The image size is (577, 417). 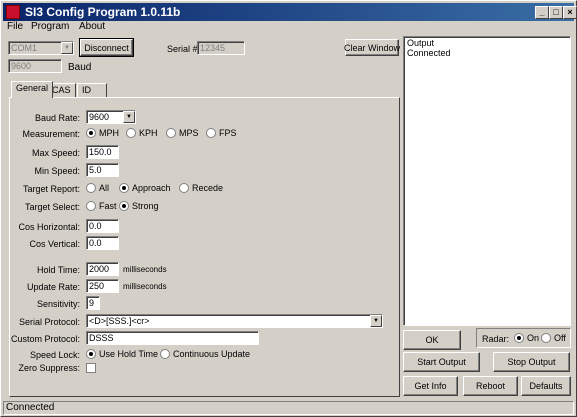 What do you see at coordinates (49, 322) in the screenshot?
I see `serial-protocol-label: Serial Protocol:` at bounding box center [49, 322].